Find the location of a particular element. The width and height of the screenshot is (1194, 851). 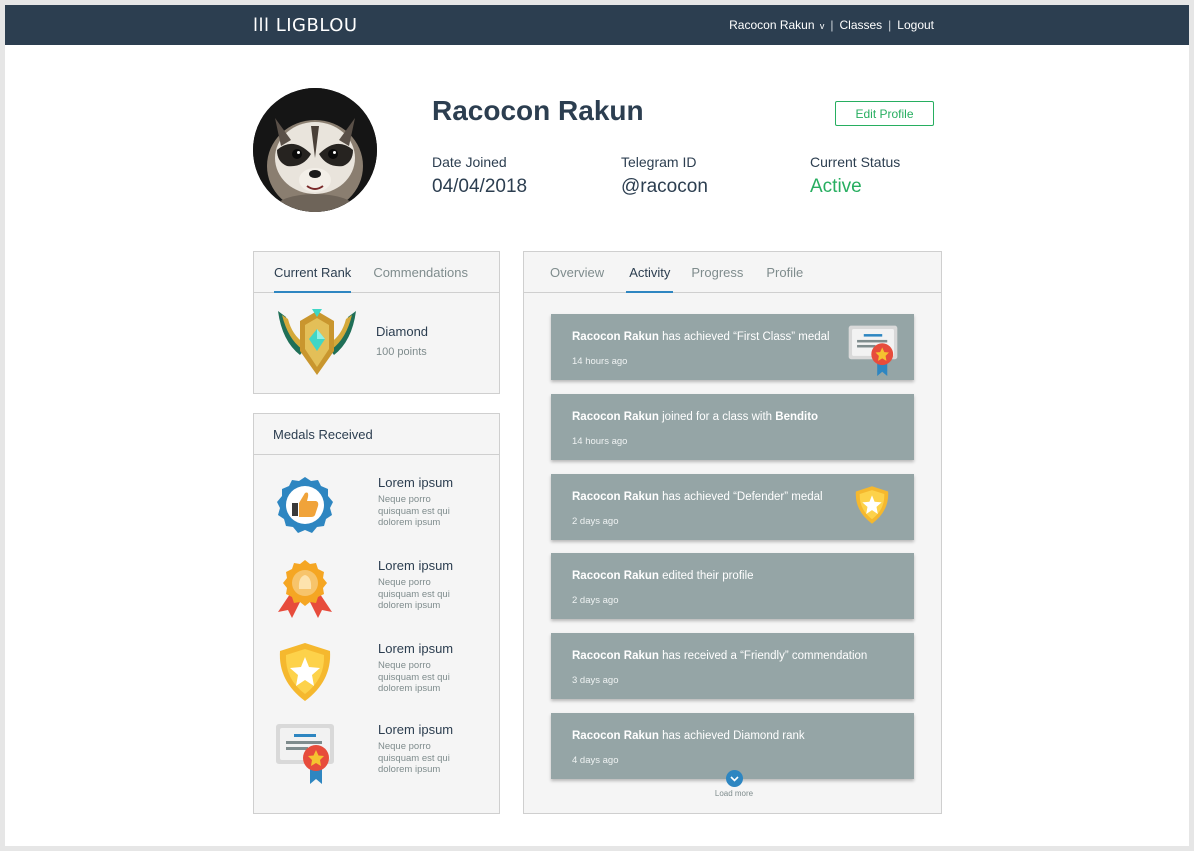

load-more-button: Load more is located at coordinates (734, 784).